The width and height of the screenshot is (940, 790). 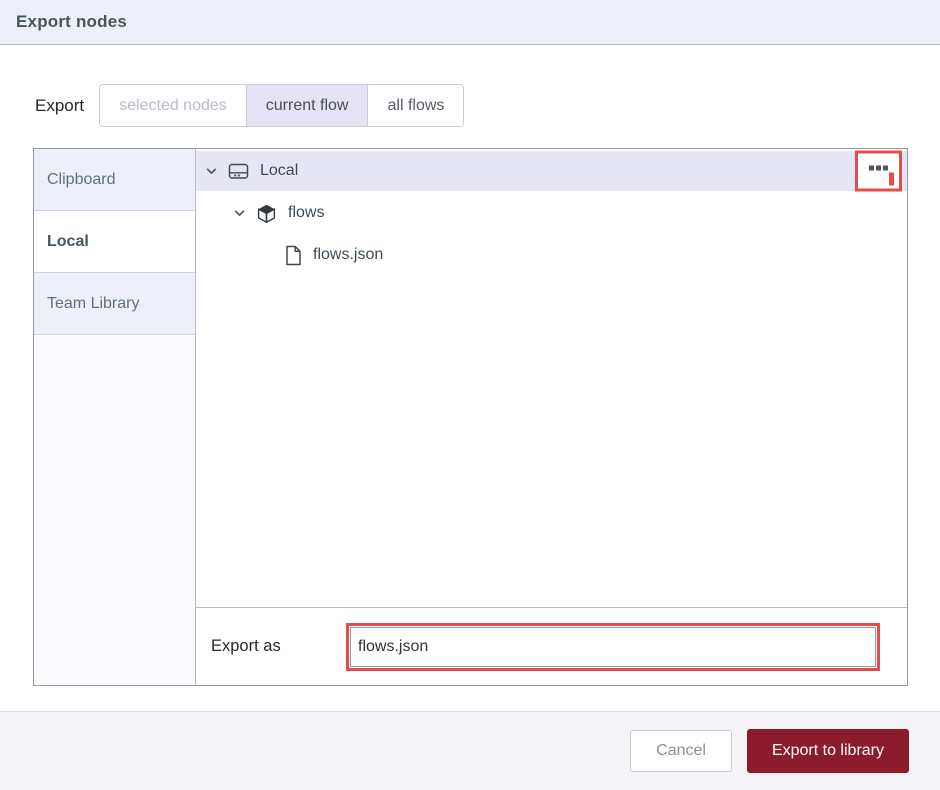 What do you see at coordinates (72, 21) in the screenshot?
I see `page-title: Export nodes` at bounding box center [72, 21].